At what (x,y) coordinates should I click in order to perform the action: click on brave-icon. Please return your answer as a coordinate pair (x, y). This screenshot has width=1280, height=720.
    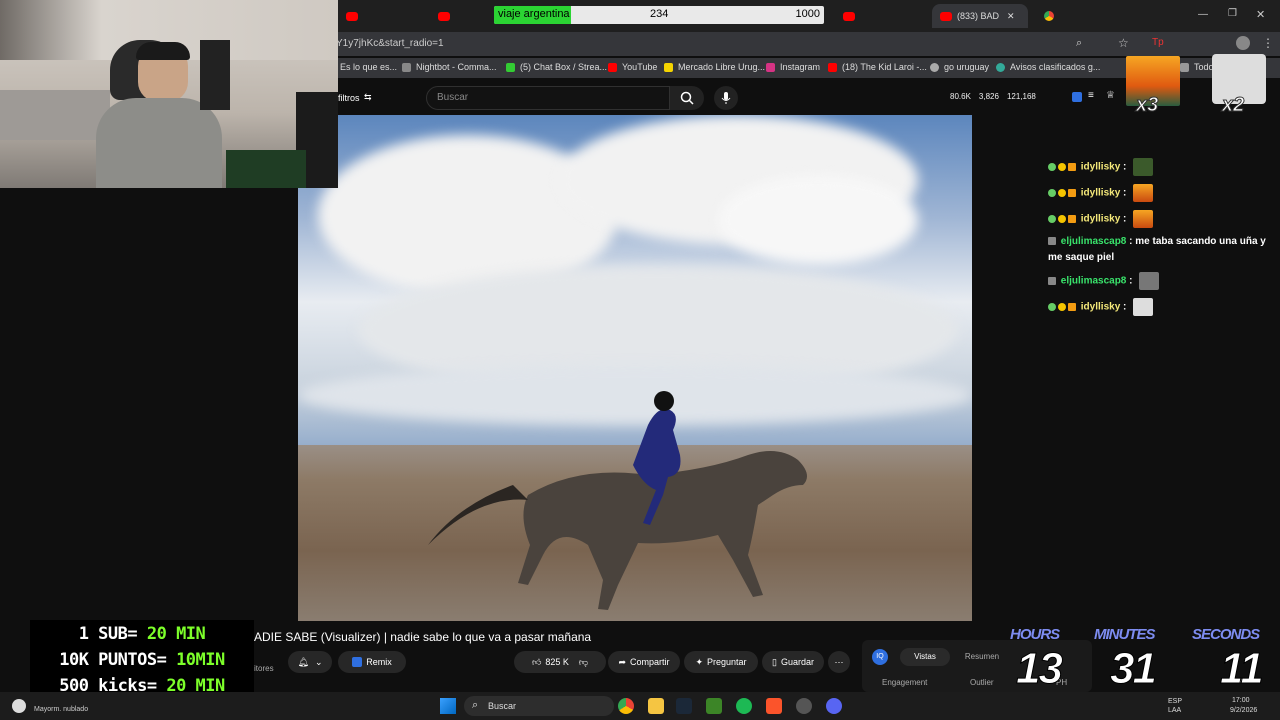
    Looking at the image, I should click on (774, 706).